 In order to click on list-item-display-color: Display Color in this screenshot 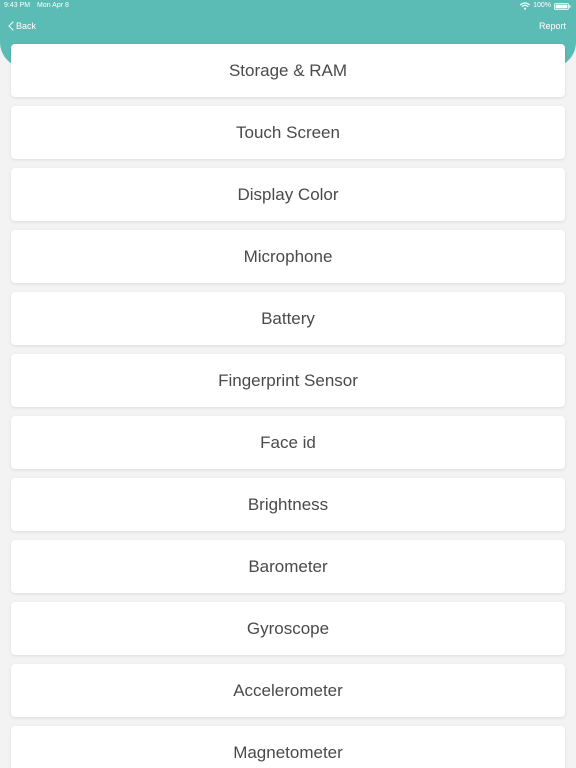, I will do `click(288, 194)`.